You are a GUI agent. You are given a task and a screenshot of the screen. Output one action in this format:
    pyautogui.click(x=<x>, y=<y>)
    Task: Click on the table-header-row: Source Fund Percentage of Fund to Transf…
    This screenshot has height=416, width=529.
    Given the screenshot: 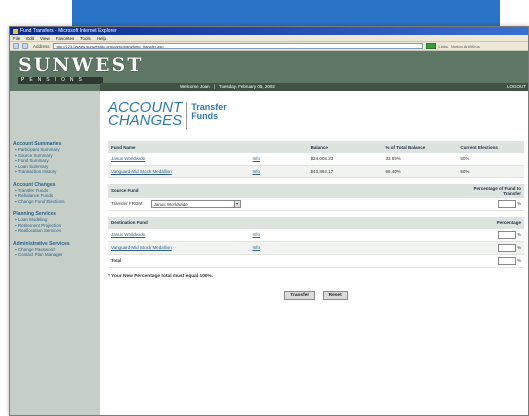 What is the action you would take?
    pyautogui.click(x=316, y=190)
    